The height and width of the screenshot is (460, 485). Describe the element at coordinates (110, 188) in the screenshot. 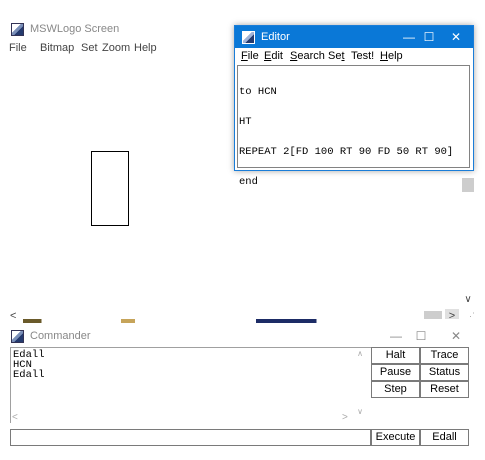

I see `drawn-rectangle` at that location.